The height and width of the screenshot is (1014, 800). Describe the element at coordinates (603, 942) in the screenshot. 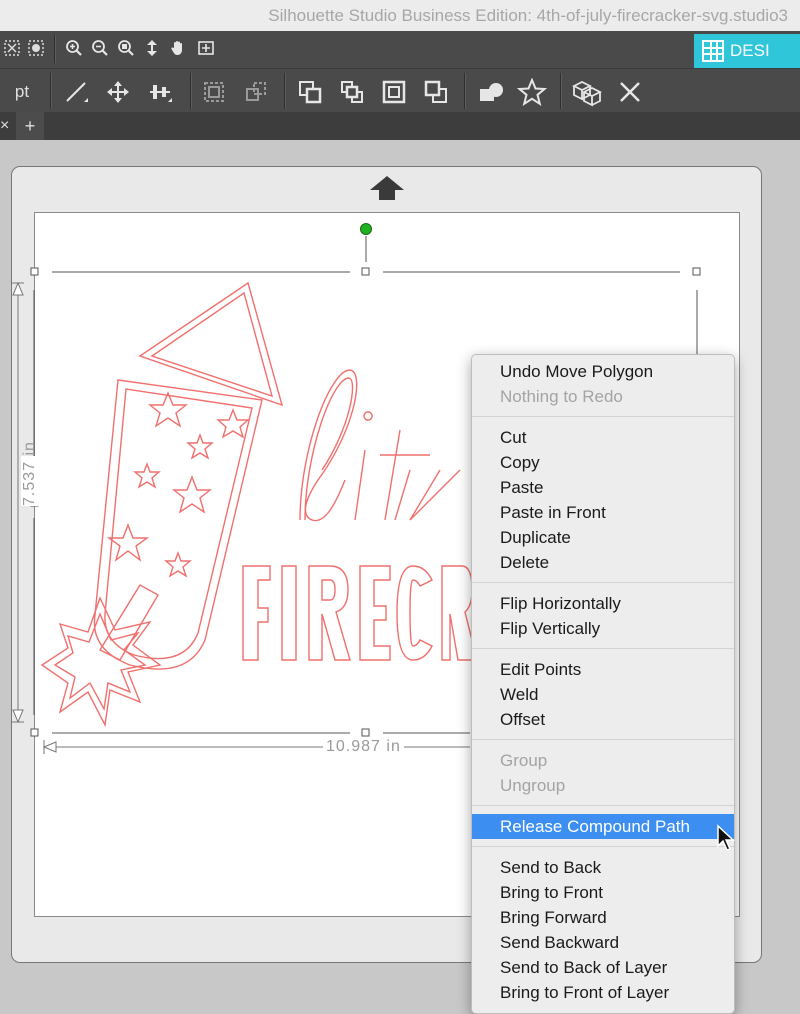

I see `menu-item-send-backward: Send Backward` at that location.